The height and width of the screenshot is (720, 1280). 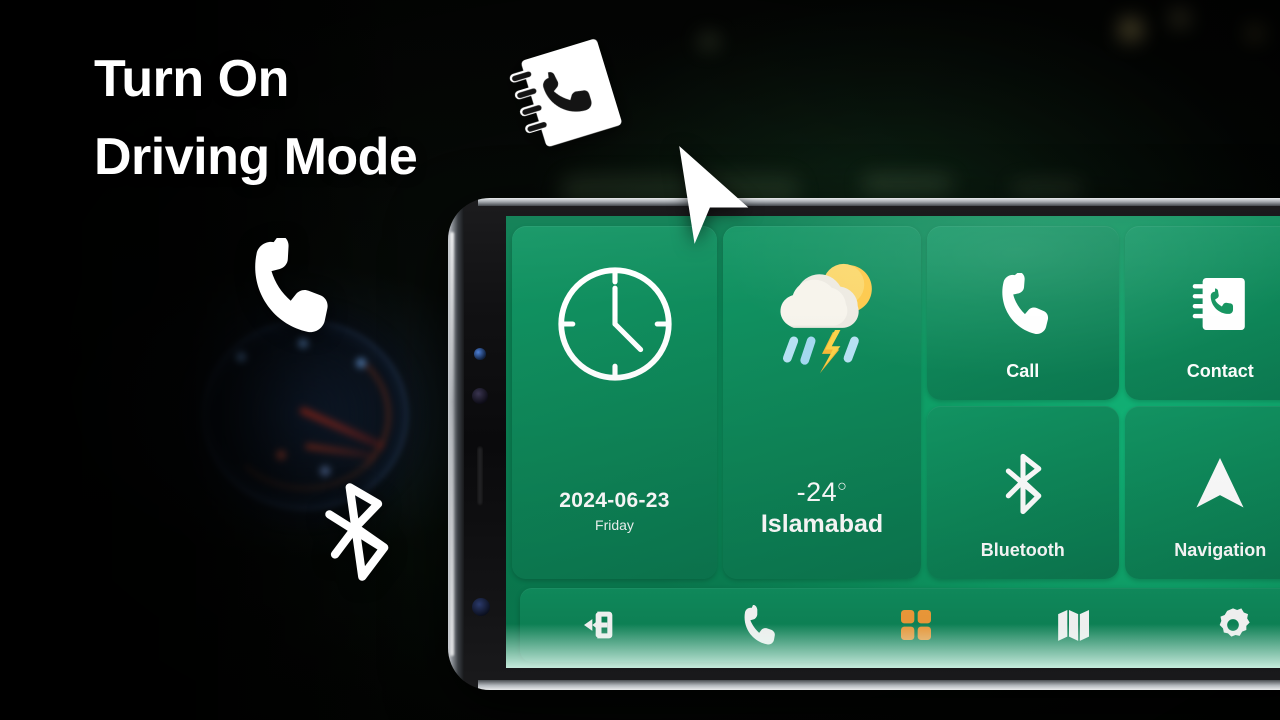 What do you see at coordinates (480, 476) in the screenshot?
I see `earpiece-speaker` at bounding box center [480, 476].